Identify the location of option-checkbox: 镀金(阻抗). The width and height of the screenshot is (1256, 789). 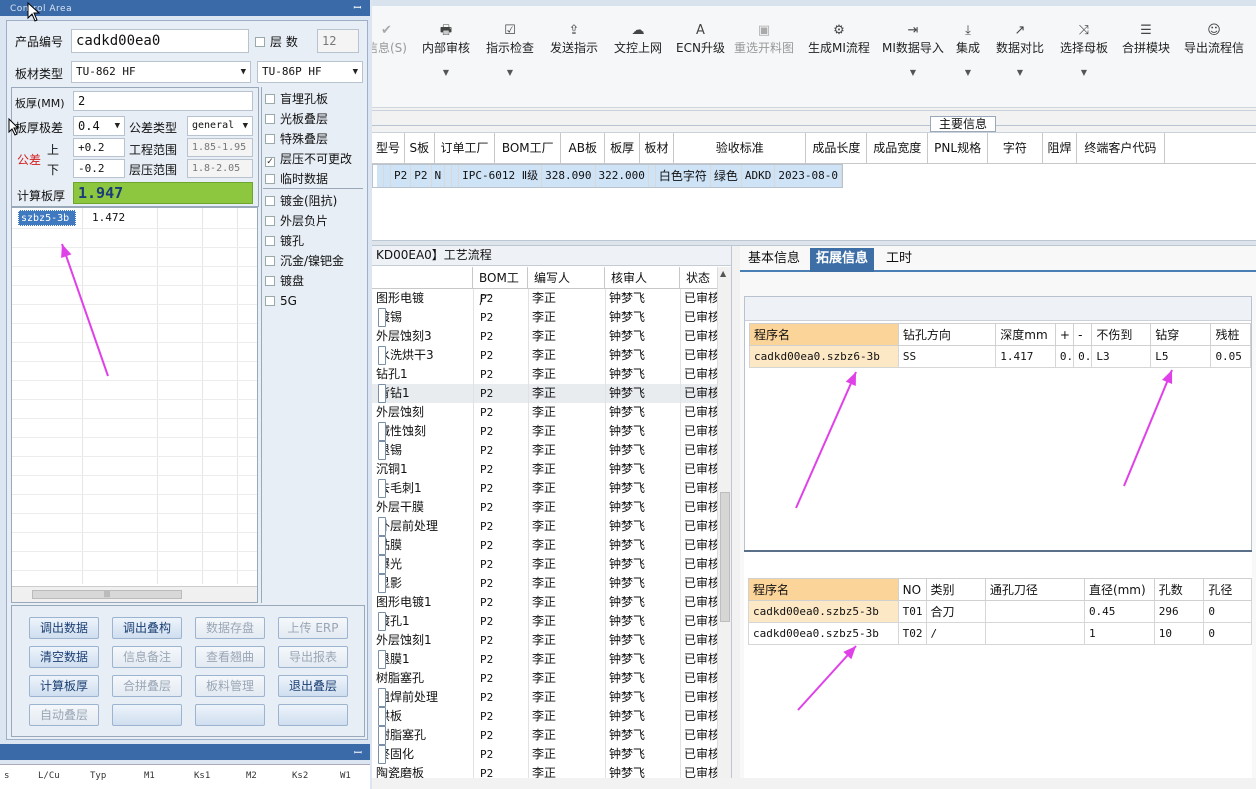
(301, 201).